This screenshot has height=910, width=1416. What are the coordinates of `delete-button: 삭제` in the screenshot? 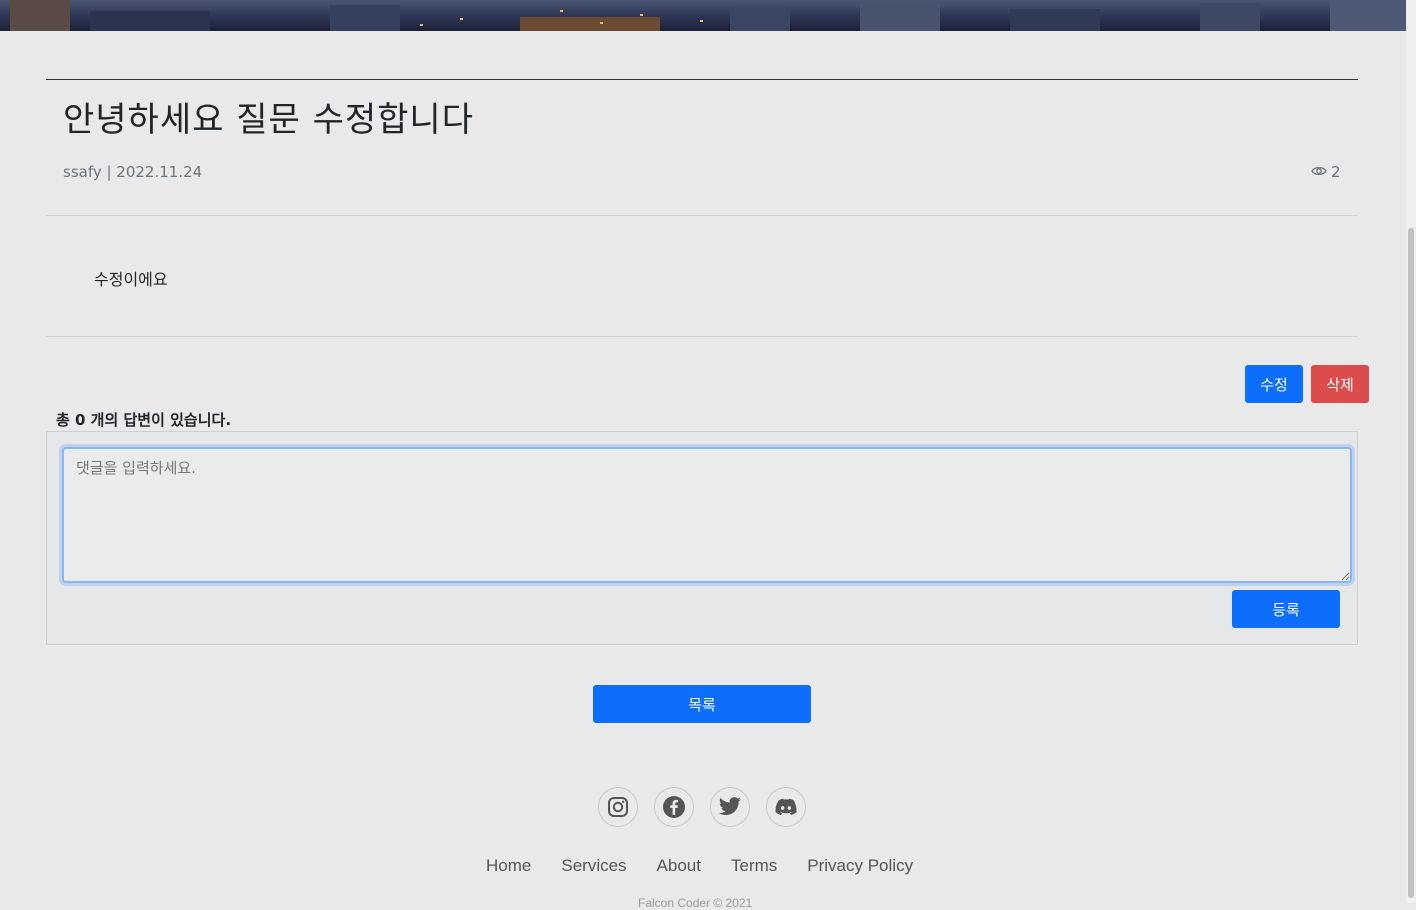 It's located at (1340, 384).